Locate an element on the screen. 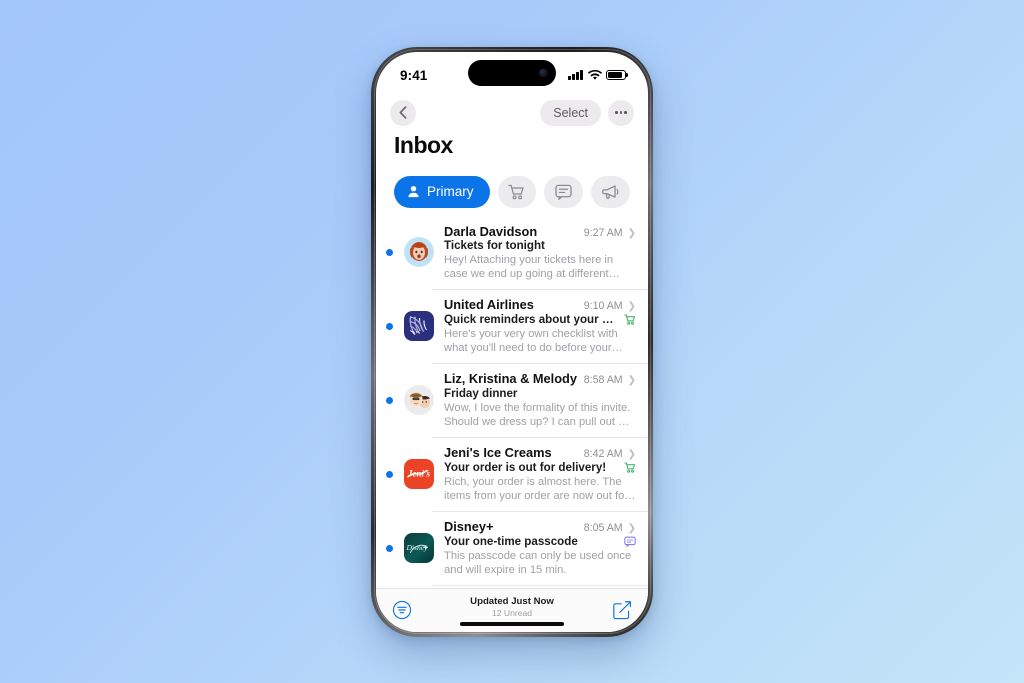  more-options-button is located at coordinates (621, 112).